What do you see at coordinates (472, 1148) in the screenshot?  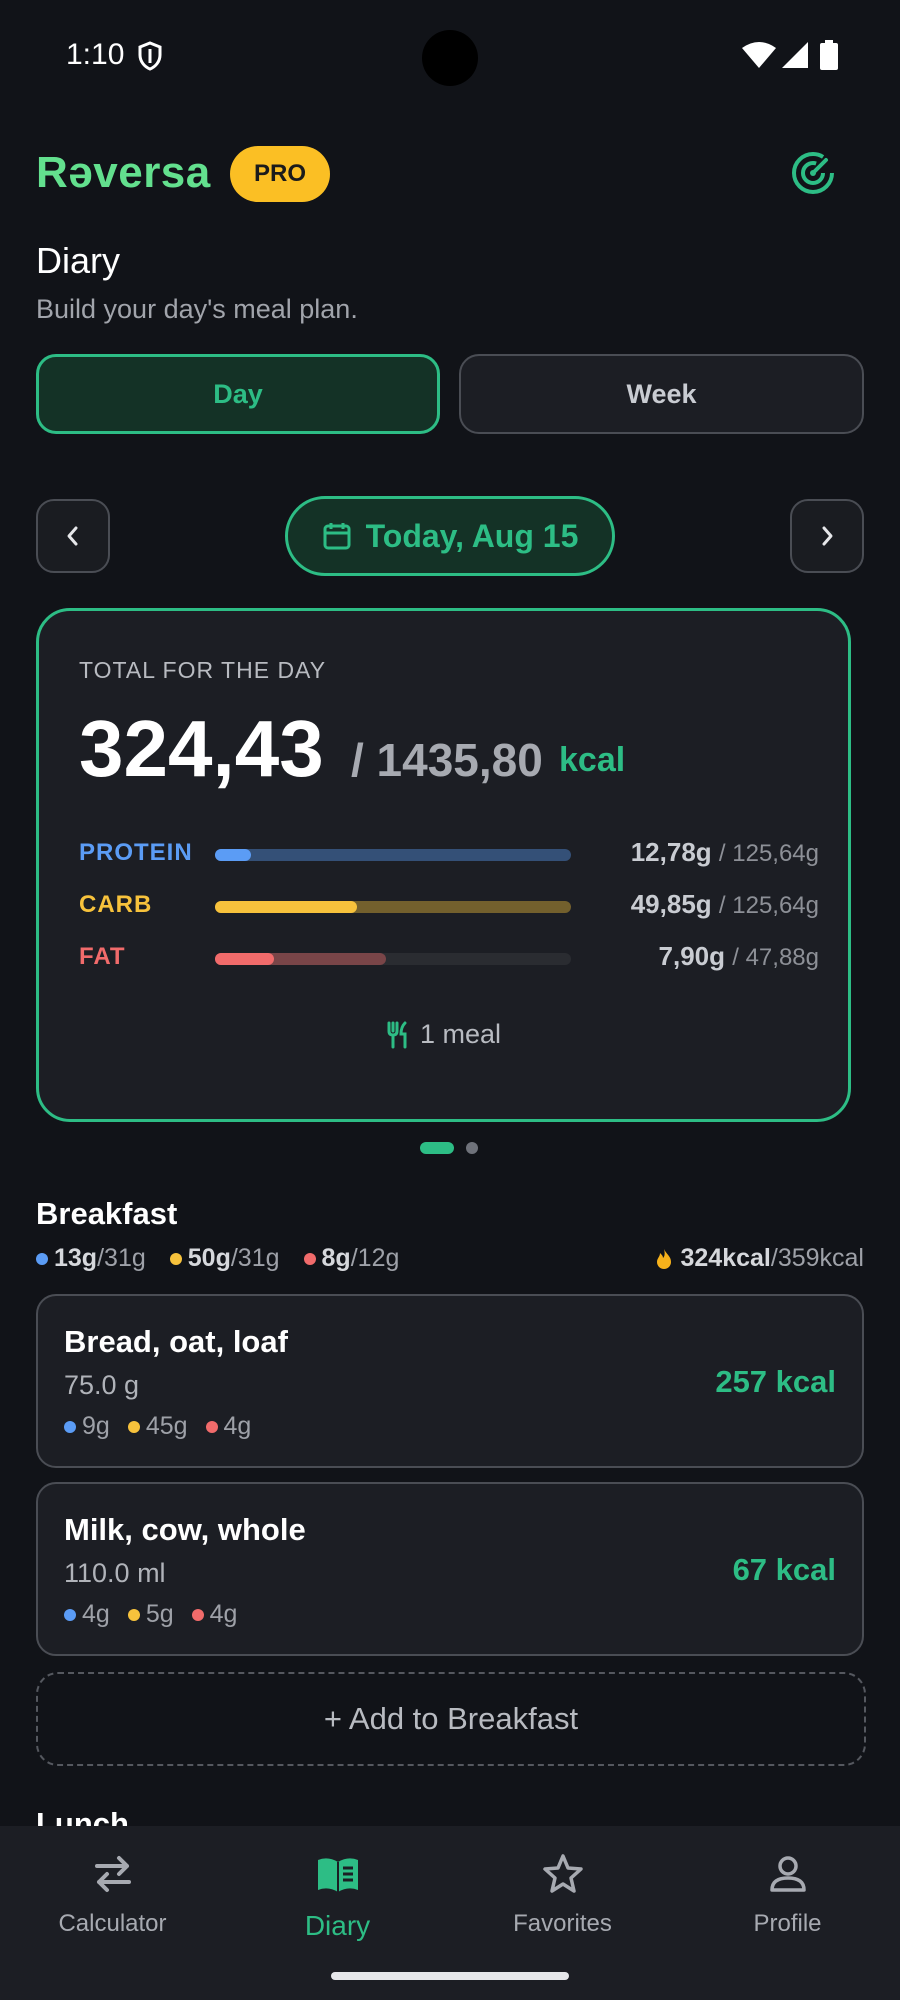 I see `page-dot` at bounding box center [472, 1148].